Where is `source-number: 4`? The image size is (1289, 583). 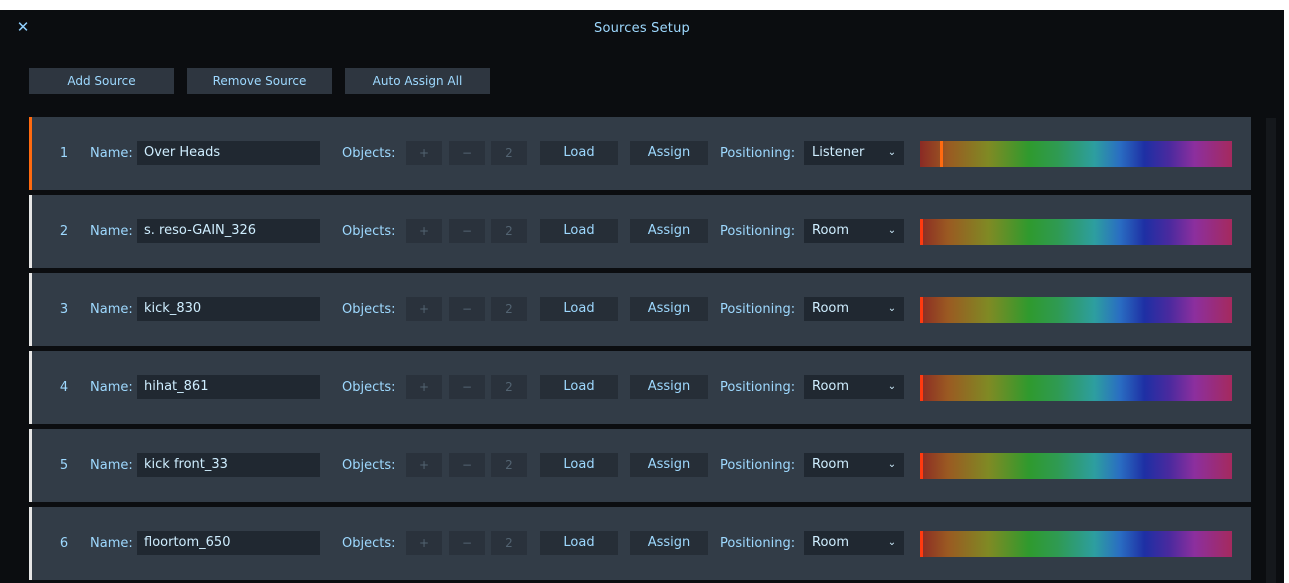 source-number: 4 is located at coordinates (64, 387).